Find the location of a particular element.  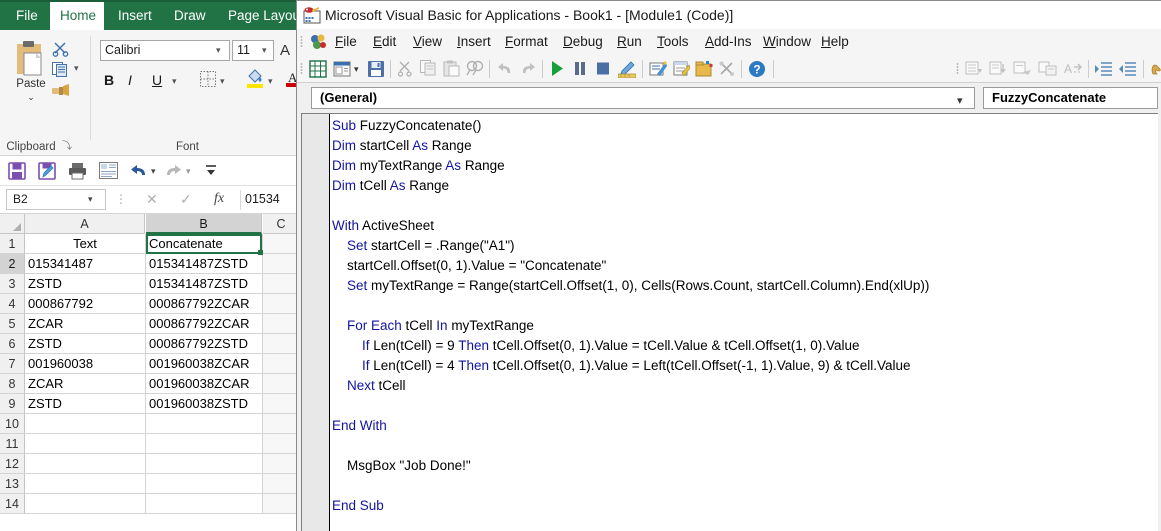

redo-caret: ▾ is located at coordinates (188, 171).